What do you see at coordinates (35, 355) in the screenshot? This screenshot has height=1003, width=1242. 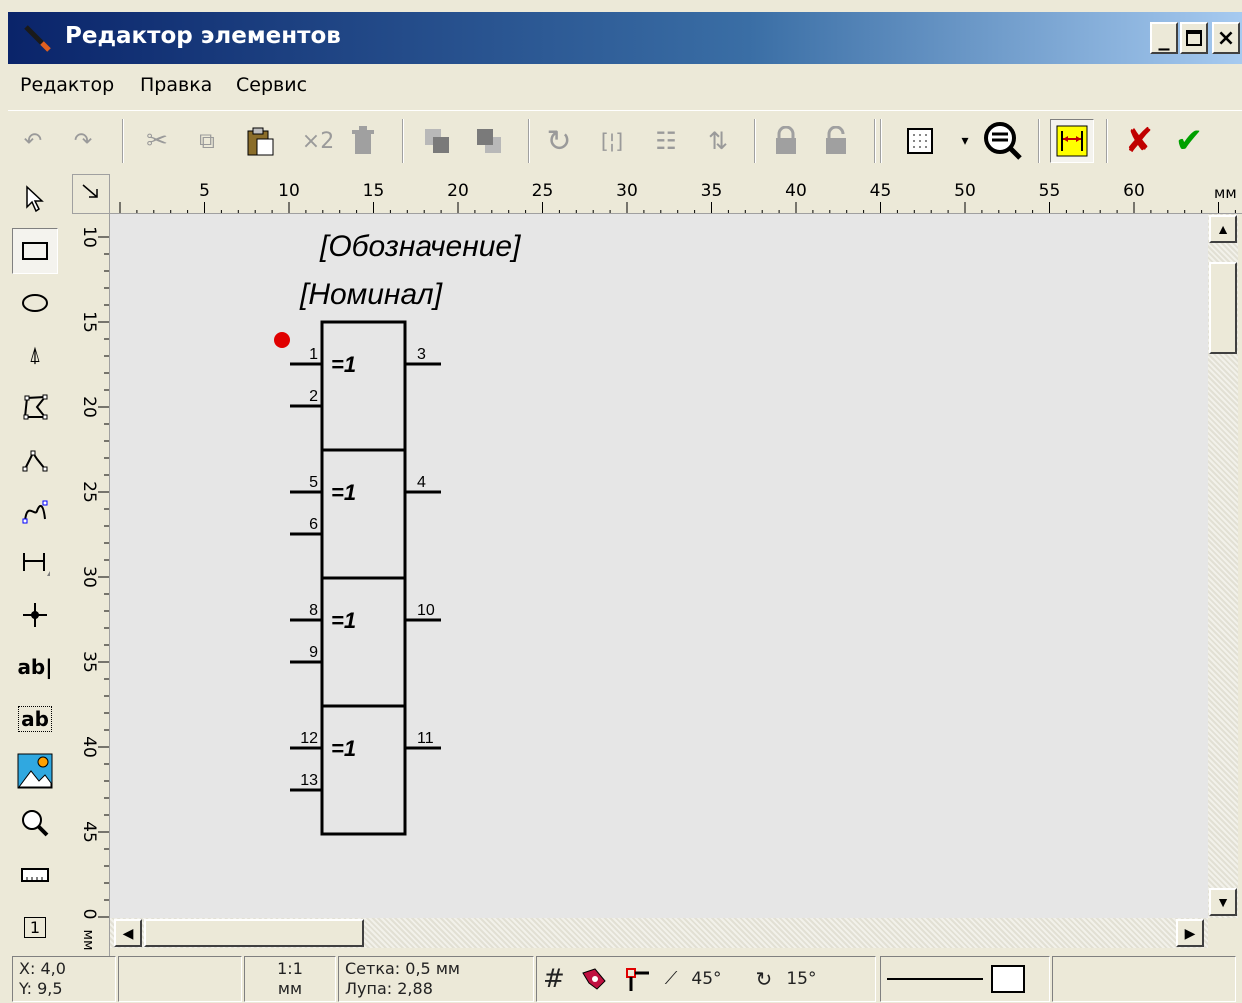 I see `arc-tool-icon: ⍋` at bounding box center [35, 355].